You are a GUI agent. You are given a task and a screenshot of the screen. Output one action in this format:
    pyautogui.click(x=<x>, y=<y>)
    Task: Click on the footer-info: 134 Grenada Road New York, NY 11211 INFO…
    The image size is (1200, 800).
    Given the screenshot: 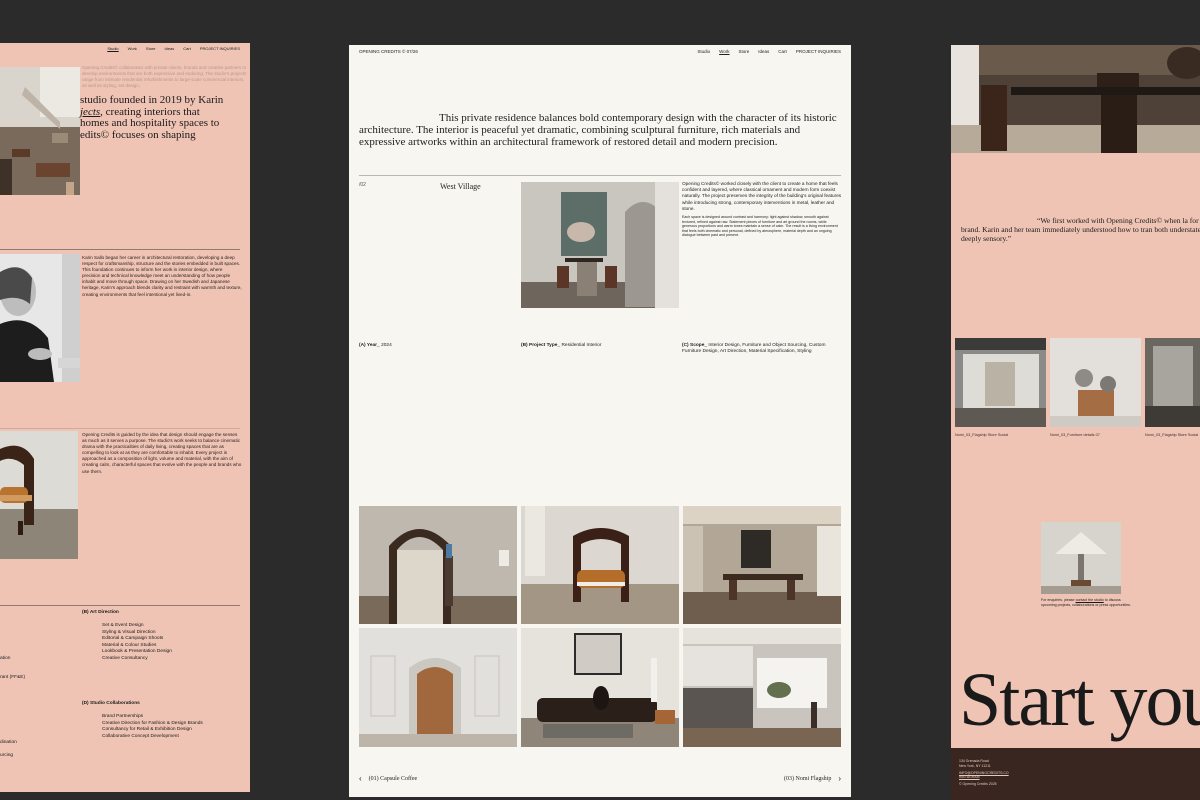 What is the action you would take?
    pyautogui.click(x=984, y=773)
    